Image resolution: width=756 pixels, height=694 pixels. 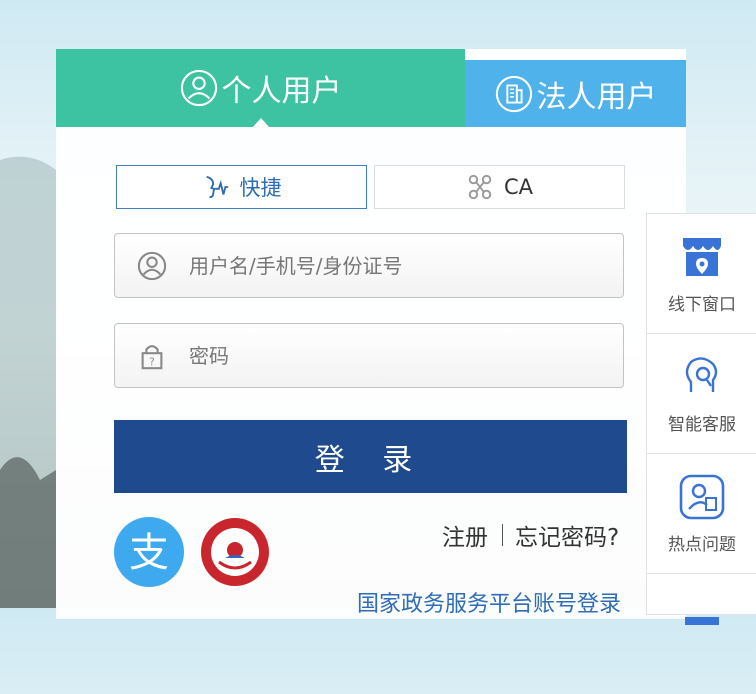 I want to click on right-sidebar: 线下窗口 智能客服 热点问题, so click(x=701, y=419).